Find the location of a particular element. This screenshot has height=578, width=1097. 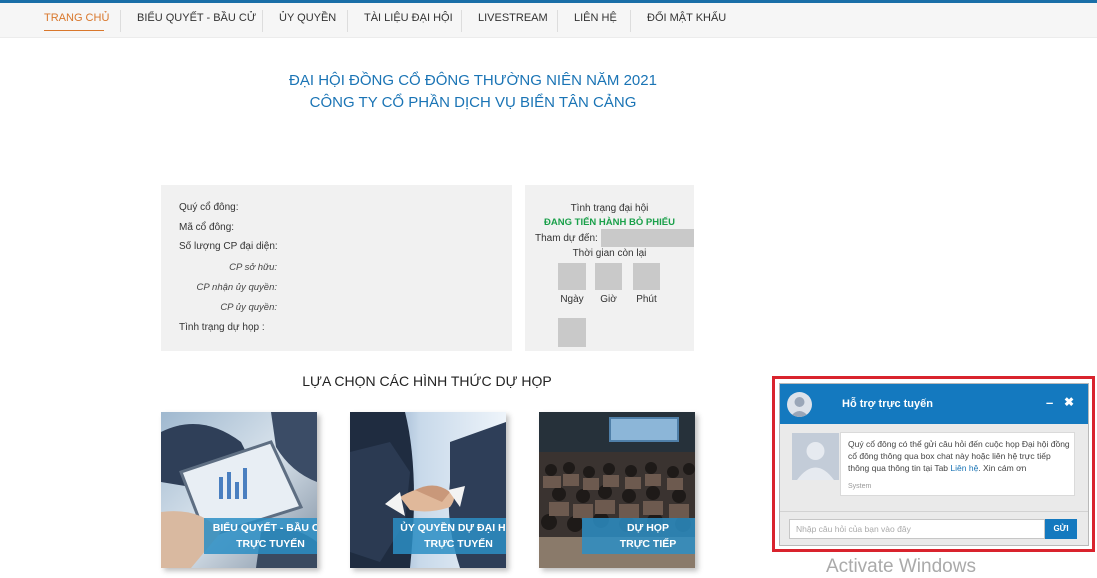

chat-title: Hỗ trợ trực tuyến is located at coordinates (887, 404).